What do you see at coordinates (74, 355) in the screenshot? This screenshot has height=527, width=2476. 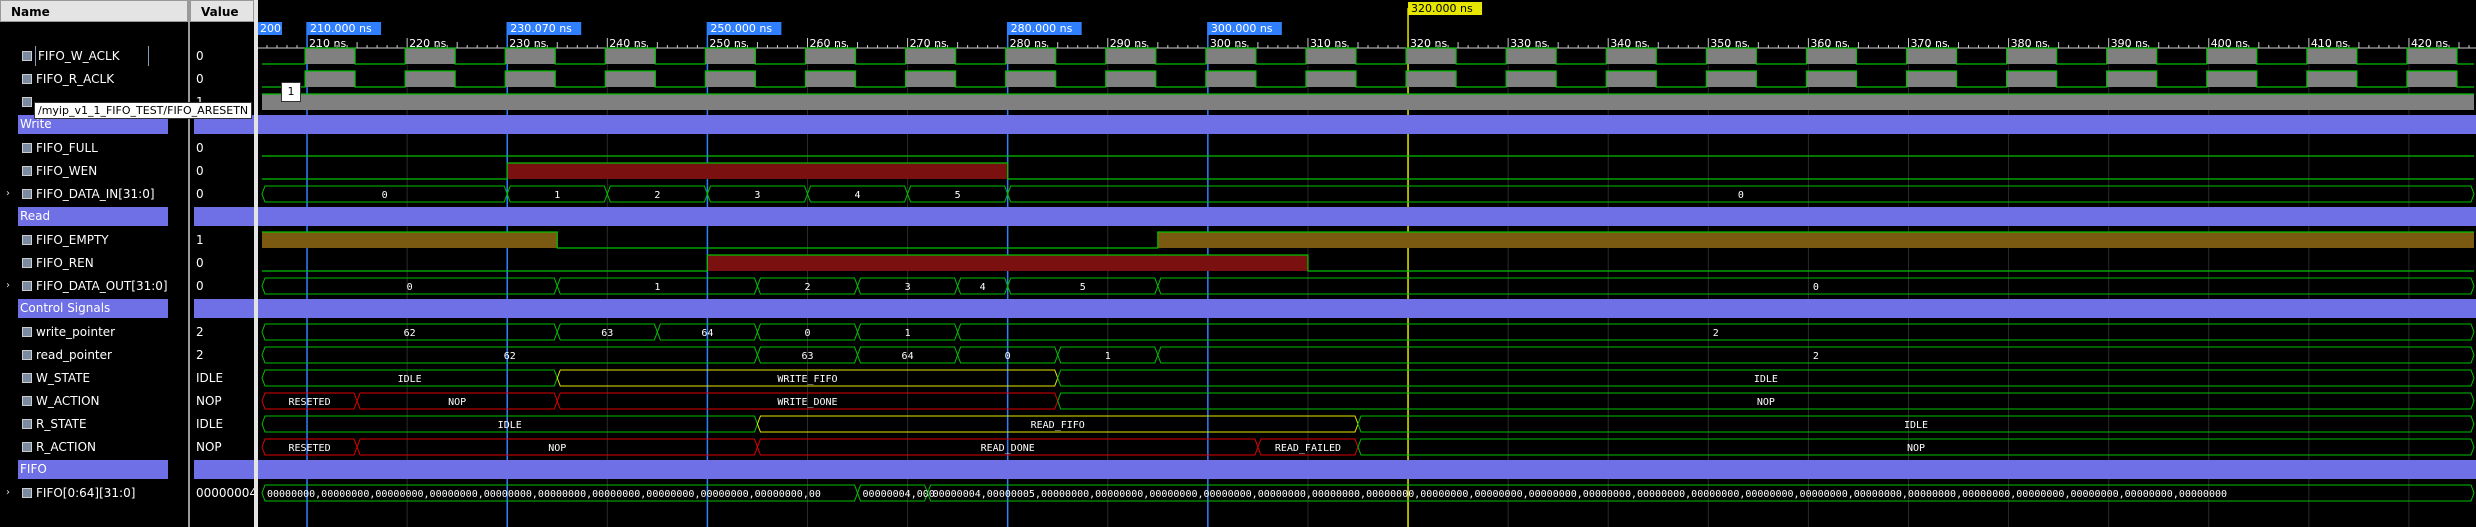 I see `signal-name: read_pointer` at bounding box center [74, 355].